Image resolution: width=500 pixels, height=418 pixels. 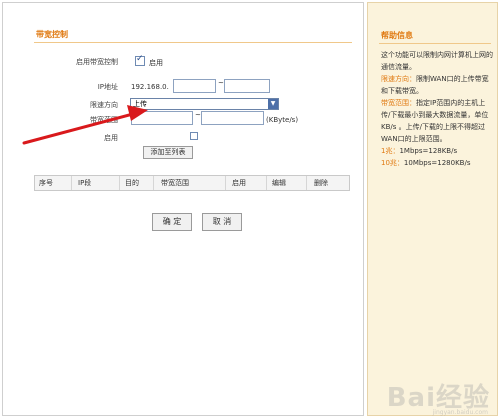 What do you see at coordinates (140, 60) in the screenshot?
I see `enable-bandwidth-checkbox` at bounding box center [140, 60].